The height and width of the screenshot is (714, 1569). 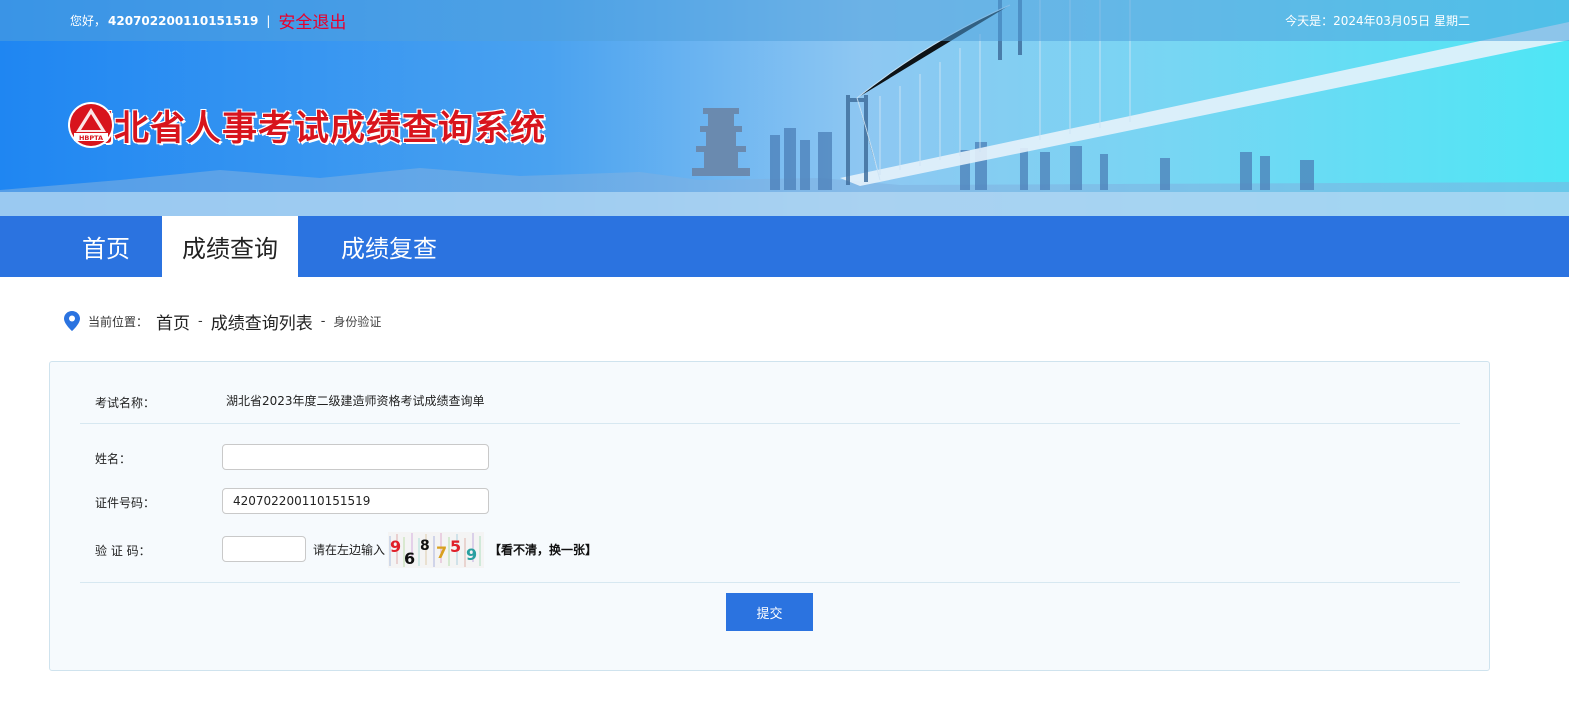 I want to click on logout-link: 安全退出, so click(x=312, y=20).